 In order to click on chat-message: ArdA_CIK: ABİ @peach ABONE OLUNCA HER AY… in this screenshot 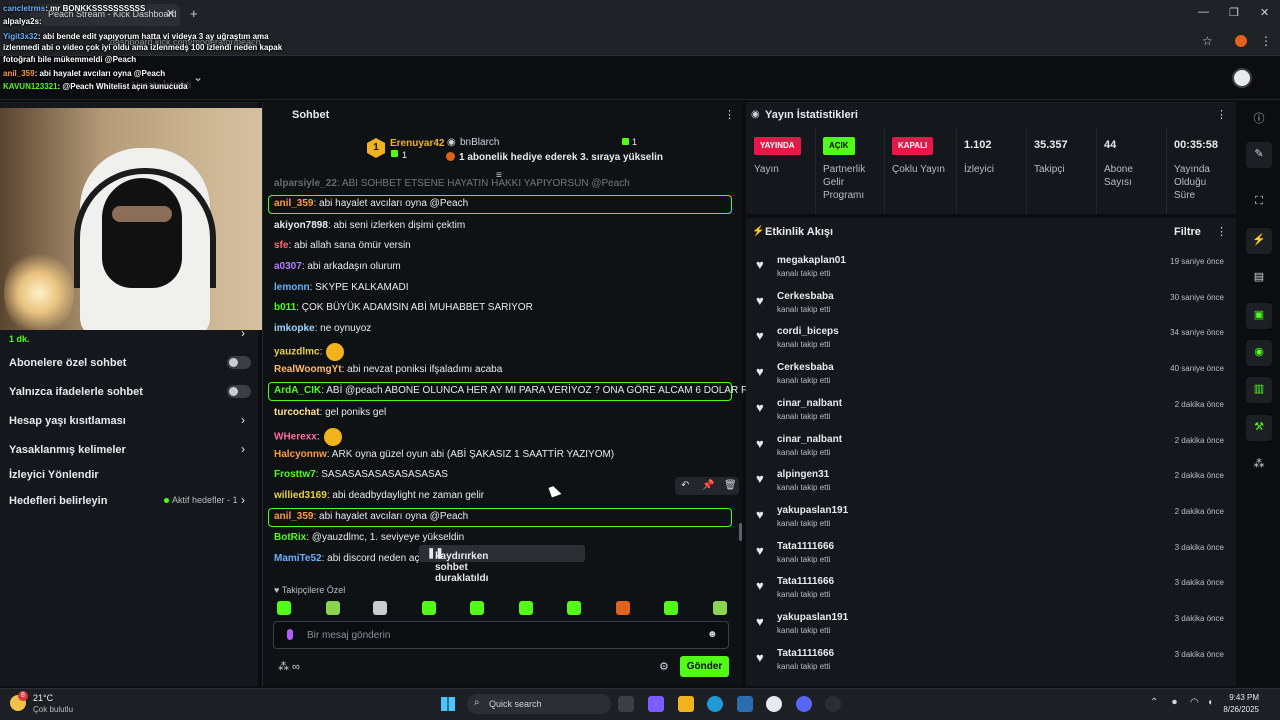, I will do `click(523, 390)`.